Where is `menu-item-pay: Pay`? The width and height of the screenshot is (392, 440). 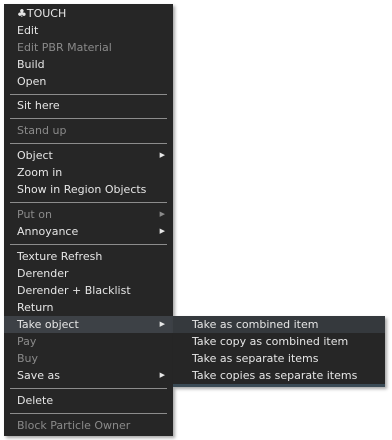
menu-item-pay: Pay is located at coordinates (88, 341).